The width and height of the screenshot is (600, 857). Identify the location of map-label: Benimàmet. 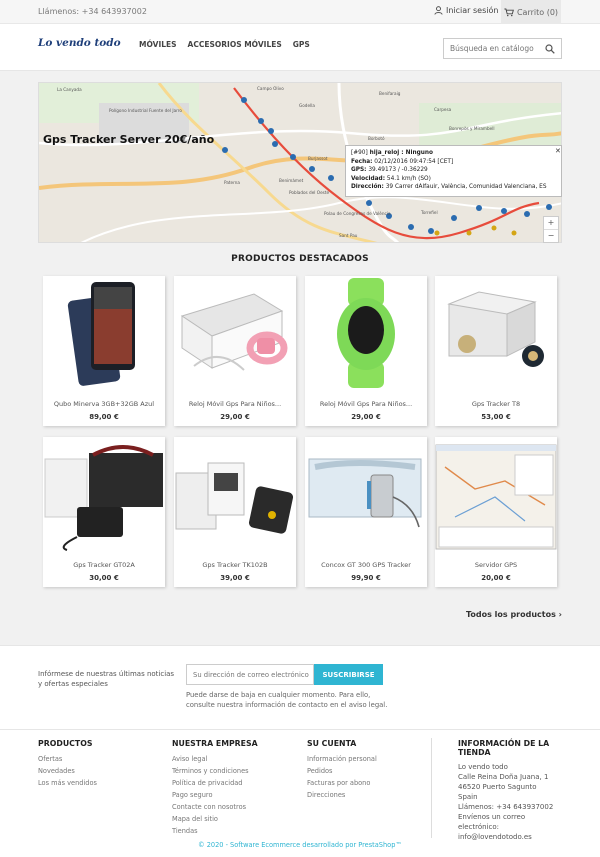
(291, 180).